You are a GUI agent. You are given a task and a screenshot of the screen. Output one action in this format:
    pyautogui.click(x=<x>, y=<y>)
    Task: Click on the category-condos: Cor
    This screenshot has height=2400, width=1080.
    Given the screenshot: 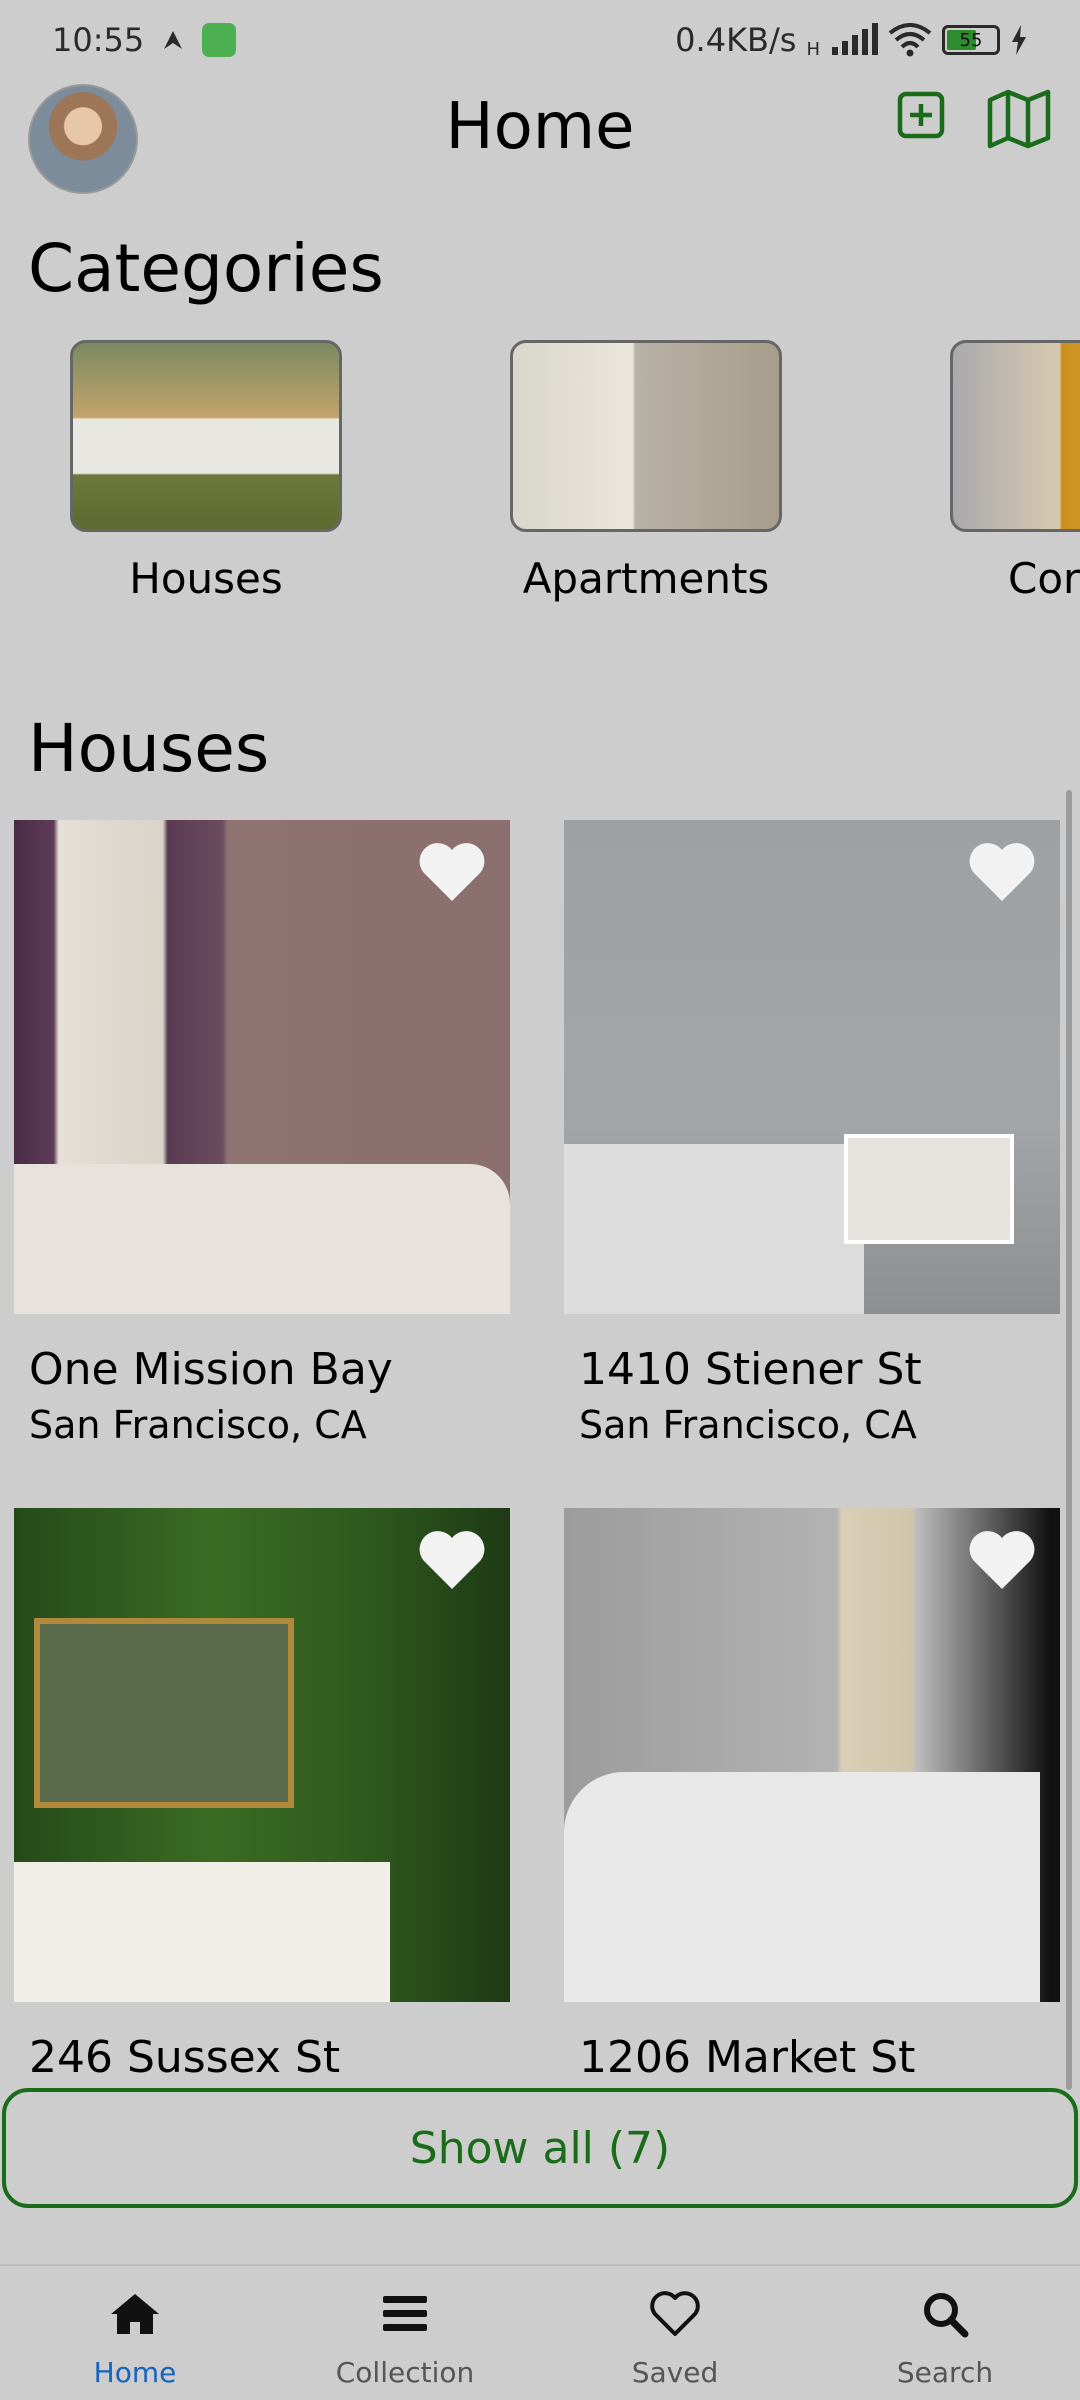 What is the action you would take?
    pyautogui.click(x=1015, y=471)
    